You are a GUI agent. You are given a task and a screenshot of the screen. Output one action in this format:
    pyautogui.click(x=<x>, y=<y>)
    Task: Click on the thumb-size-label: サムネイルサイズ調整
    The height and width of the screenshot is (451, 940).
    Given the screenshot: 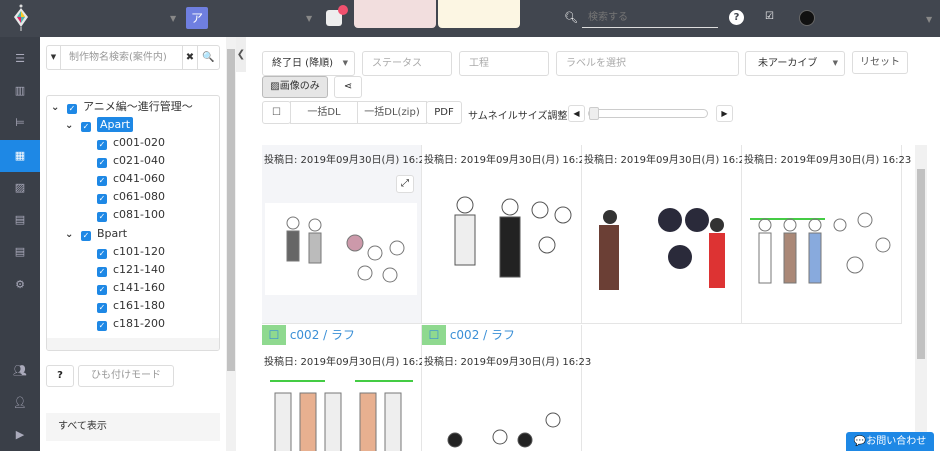 What is the action you would take?
    pyautogui.click(x=518, y=116)
    